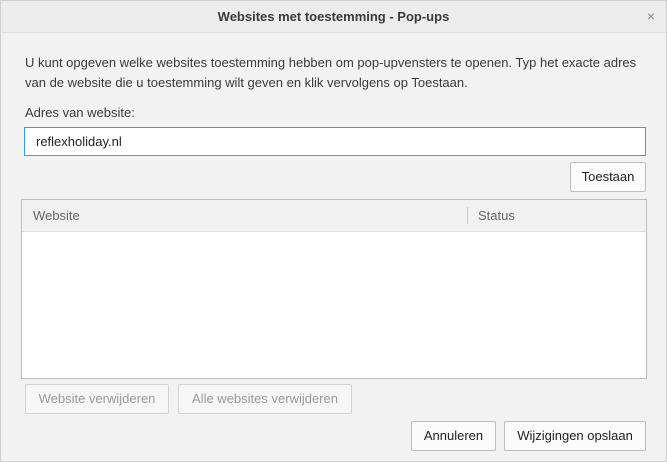  What do you see at coordinates (56, 215) in the screenshot?
I see `column-header-website: Website` at bounding box center [56, 215].